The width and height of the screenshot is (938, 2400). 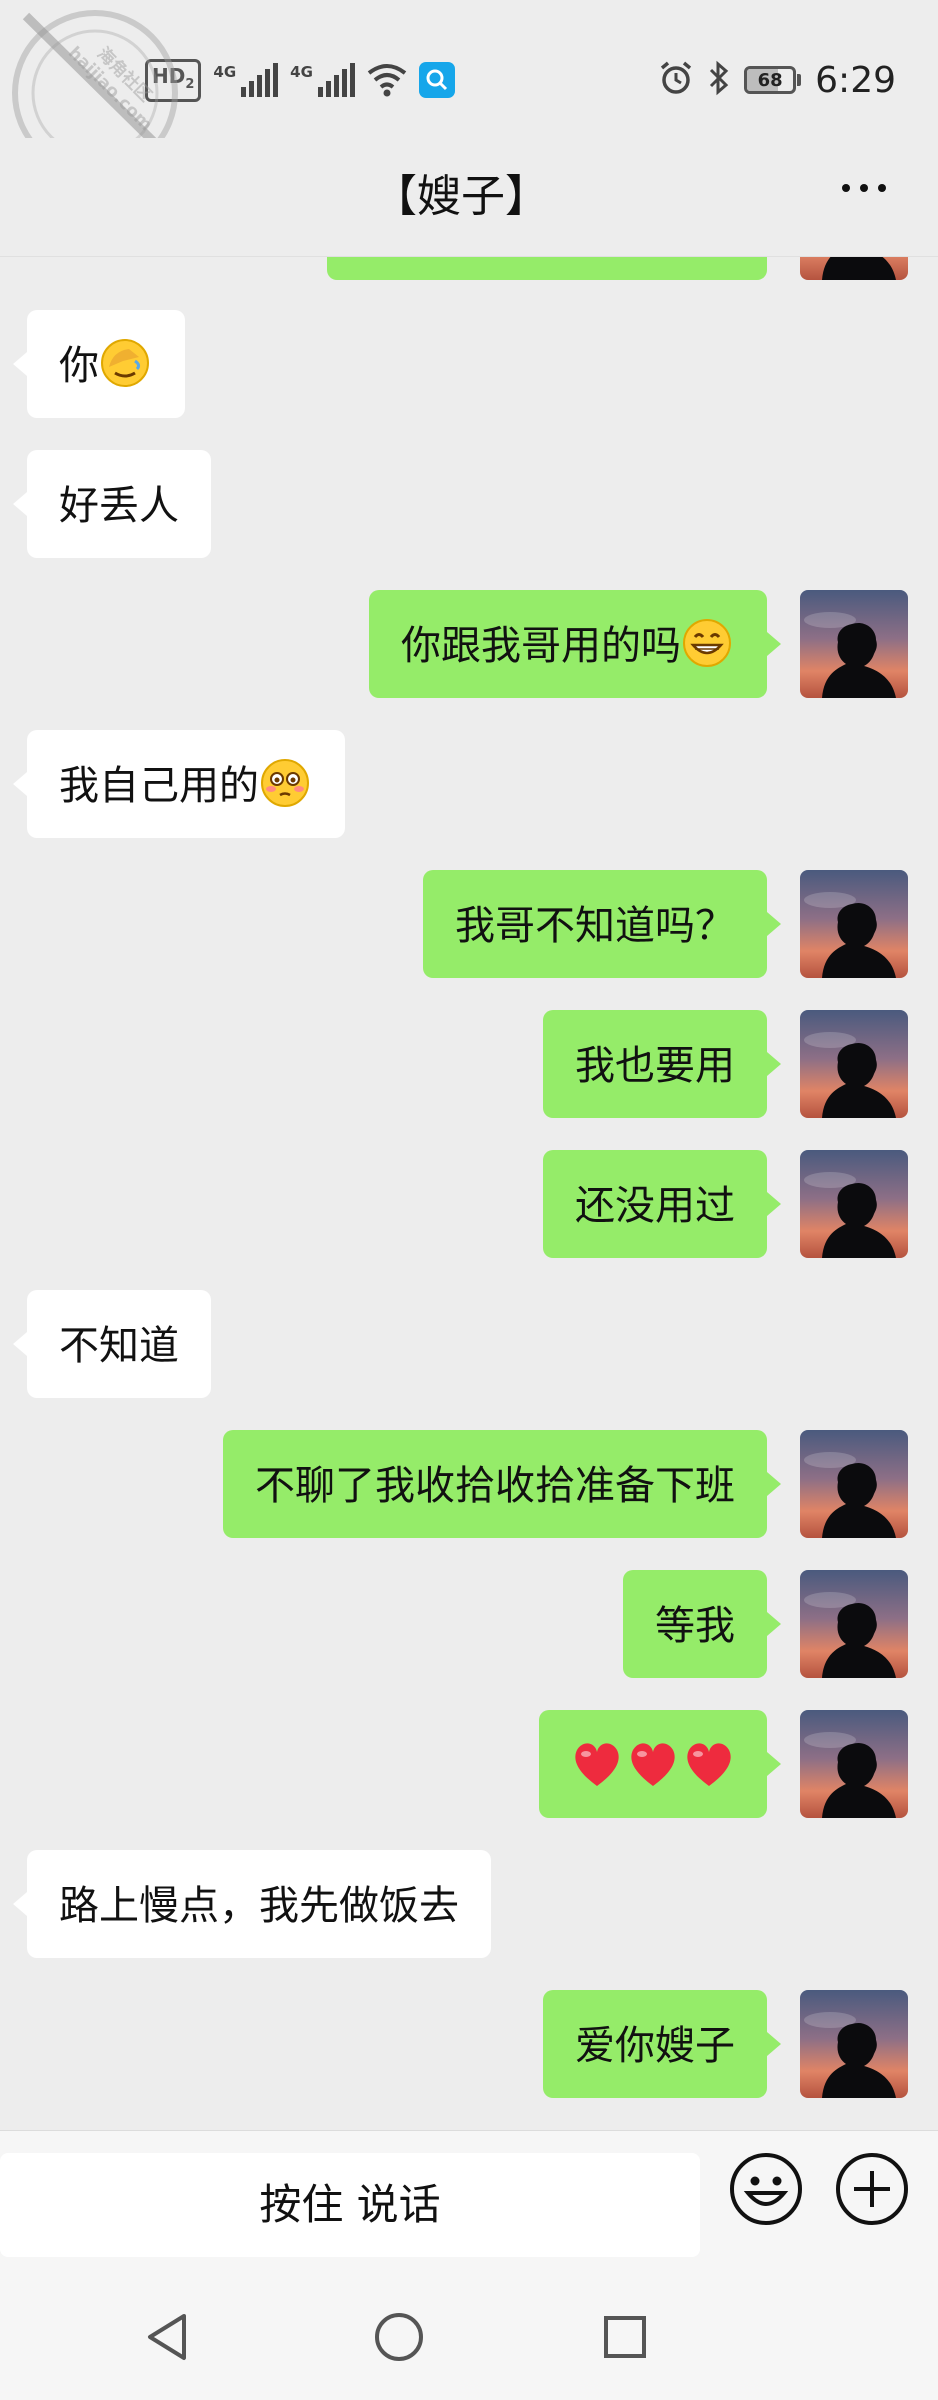 I want to click on more-options-button, so click(x=864, y=188).